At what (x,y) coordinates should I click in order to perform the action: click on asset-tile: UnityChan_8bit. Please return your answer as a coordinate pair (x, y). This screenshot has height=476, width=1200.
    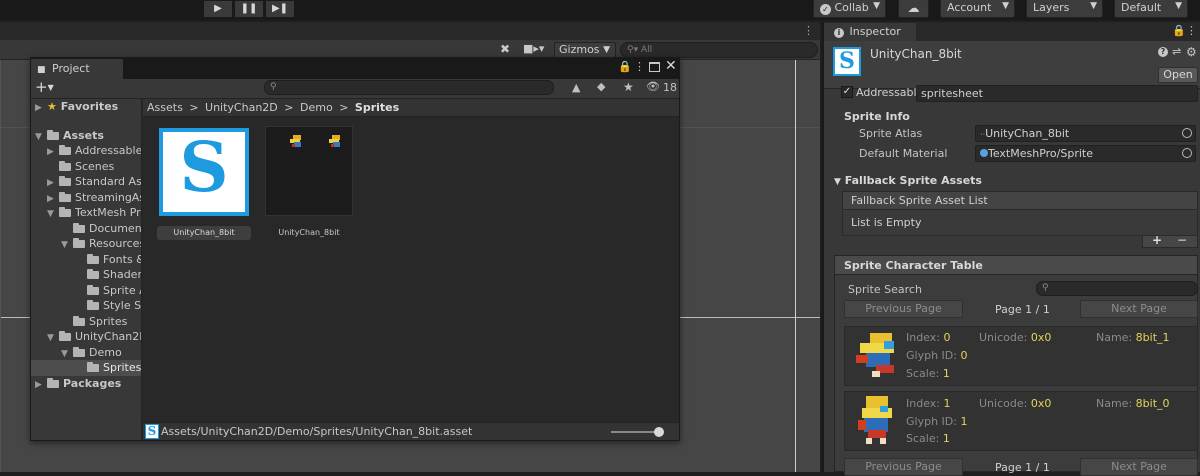
    Looking at the image, I should click on (309, 185).